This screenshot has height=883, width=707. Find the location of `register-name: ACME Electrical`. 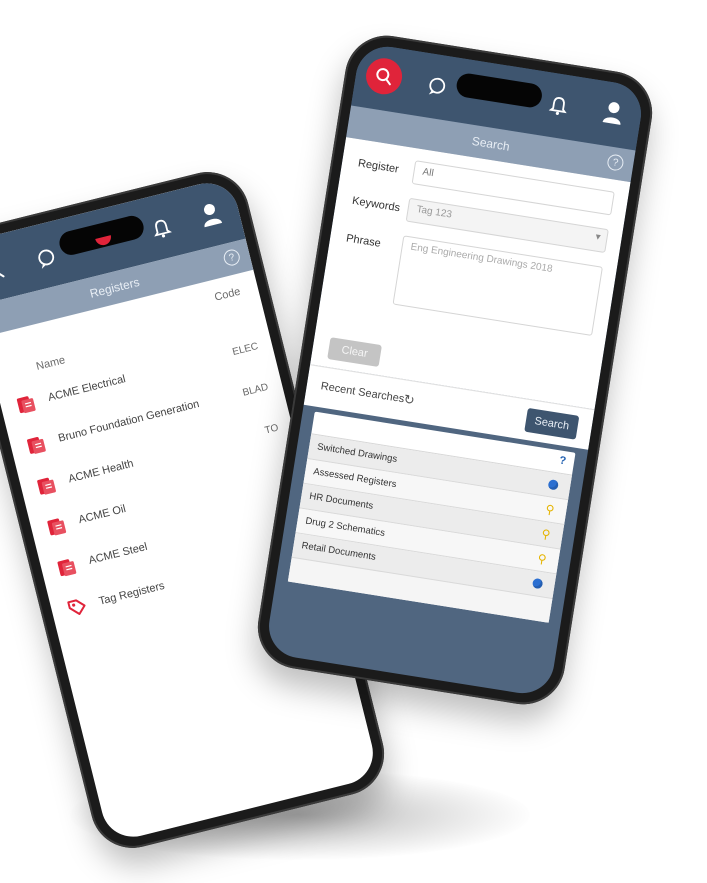

register-name: ACME Electrical is located at coordinates (86, 388).